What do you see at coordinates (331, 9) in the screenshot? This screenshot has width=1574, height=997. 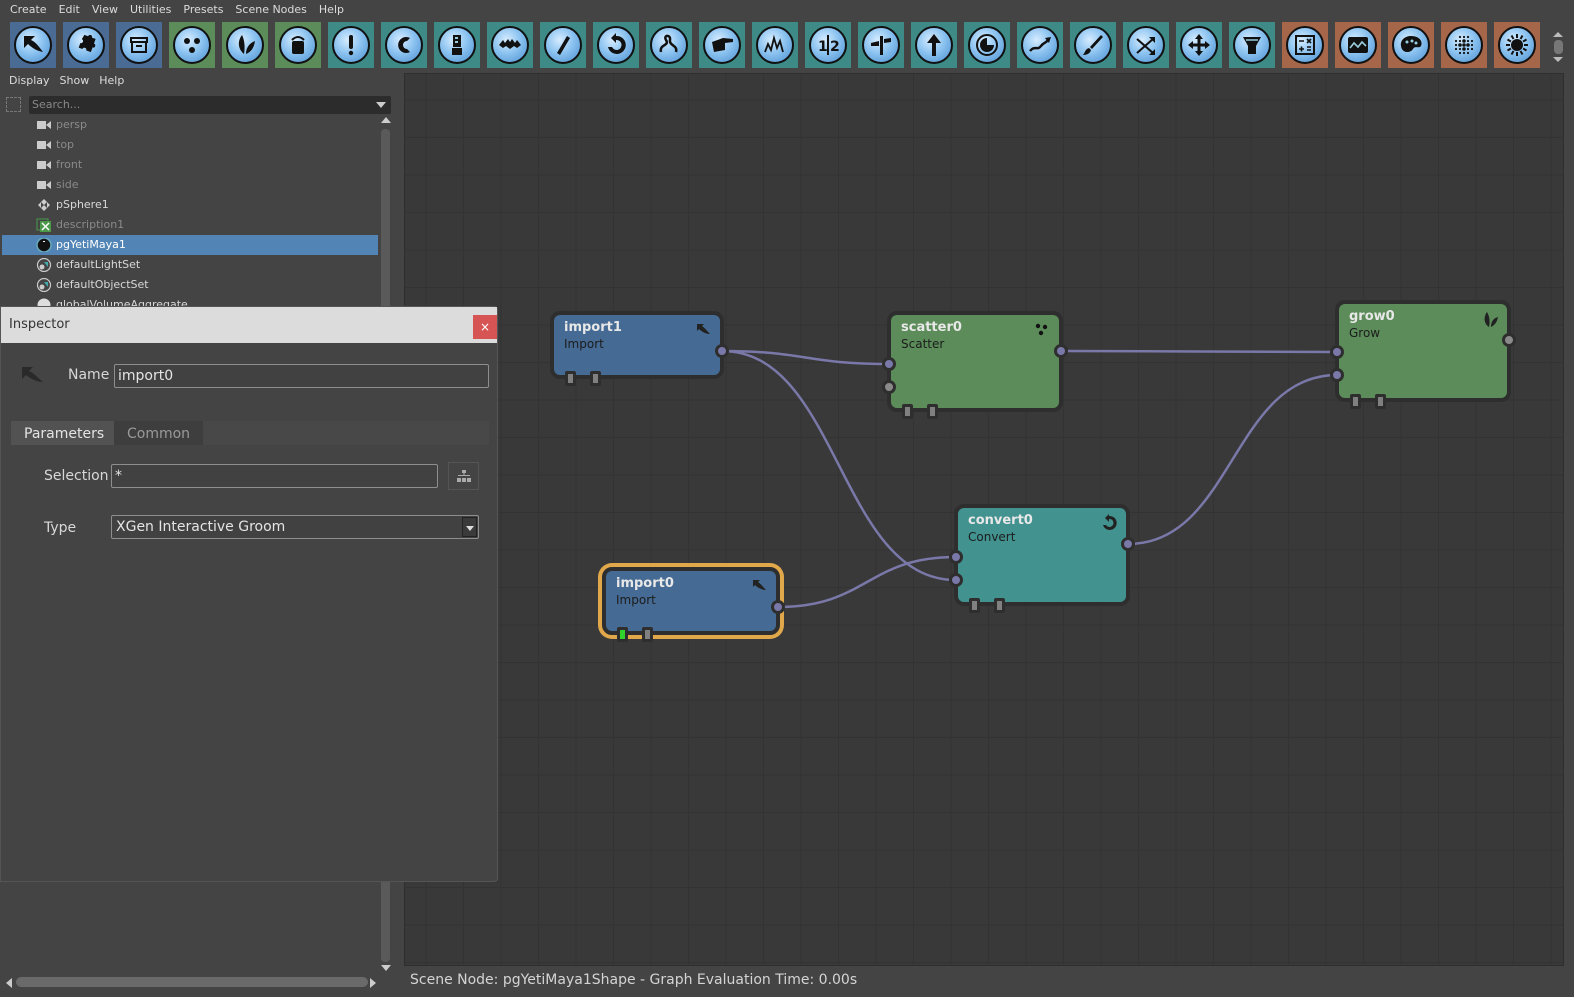 I see `menu-help: Help` at bounding box center [331, 9].